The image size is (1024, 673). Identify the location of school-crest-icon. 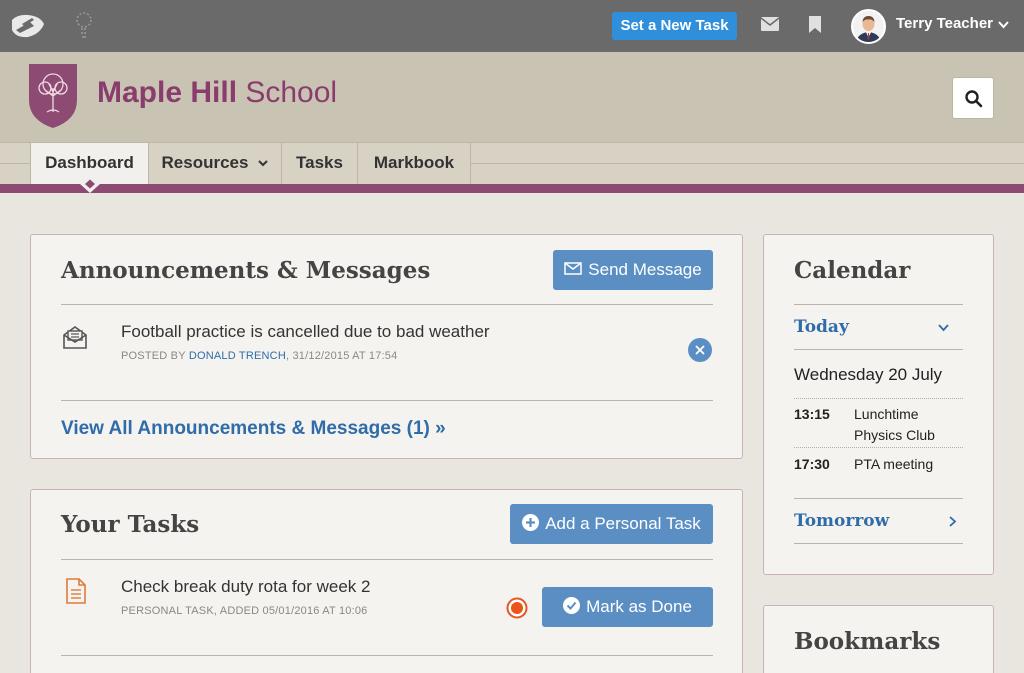
(53, 96).